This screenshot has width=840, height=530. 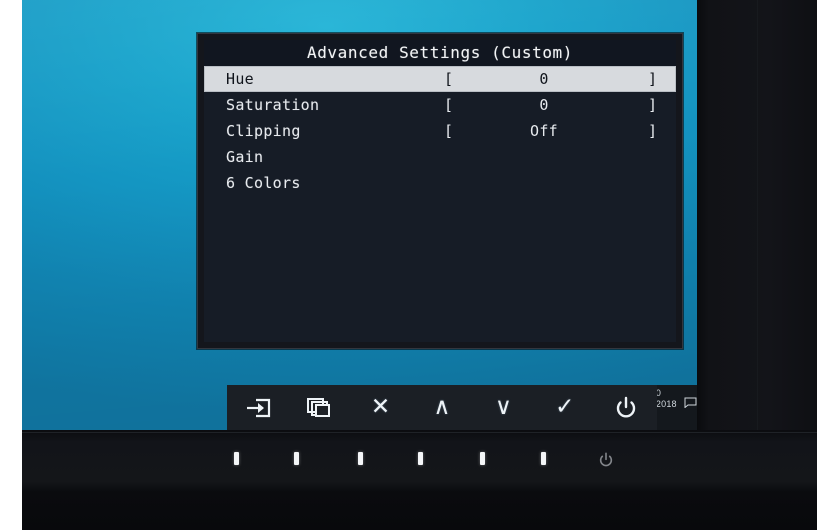 I want to click on osd-row-saturation: Saturation [ 0 ], so click(x=440, y=105).